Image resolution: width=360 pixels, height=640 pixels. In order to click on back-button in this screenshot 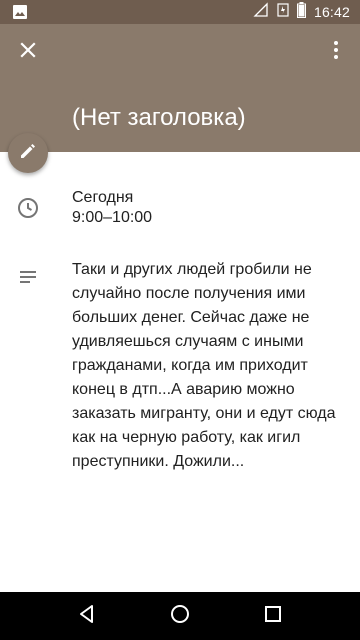, I will do `click(87, 616)`.